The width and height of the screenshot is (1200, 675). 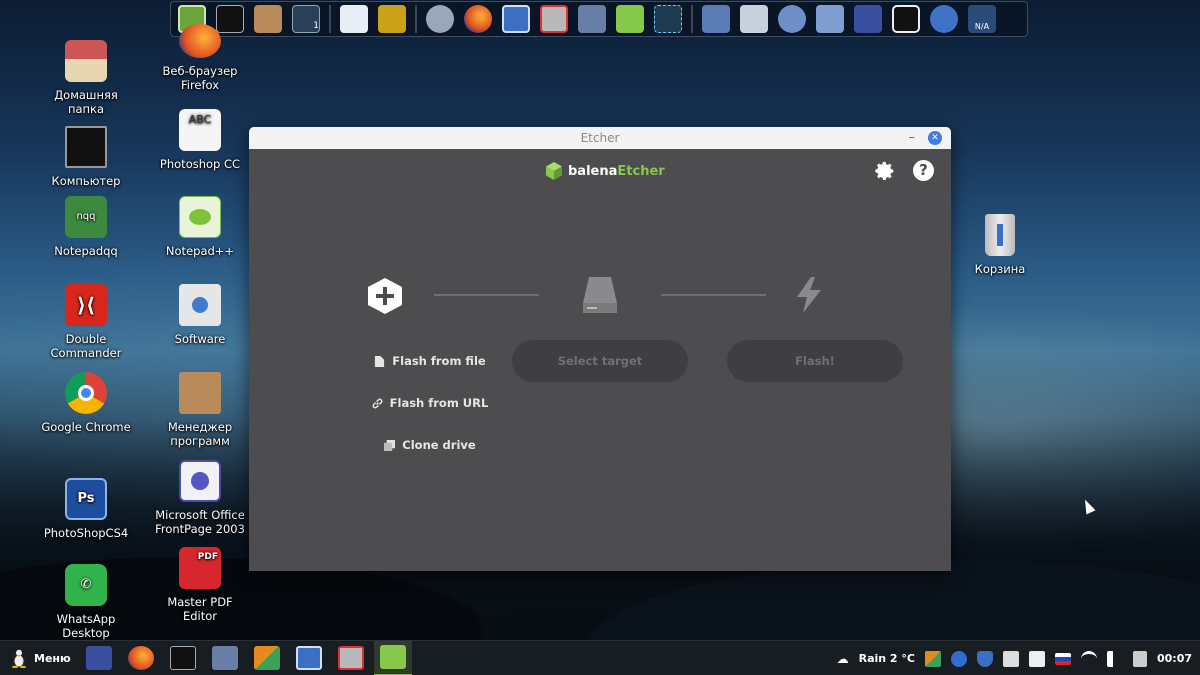 I want to click on home-folder-icon, so click(x=716, y=19).